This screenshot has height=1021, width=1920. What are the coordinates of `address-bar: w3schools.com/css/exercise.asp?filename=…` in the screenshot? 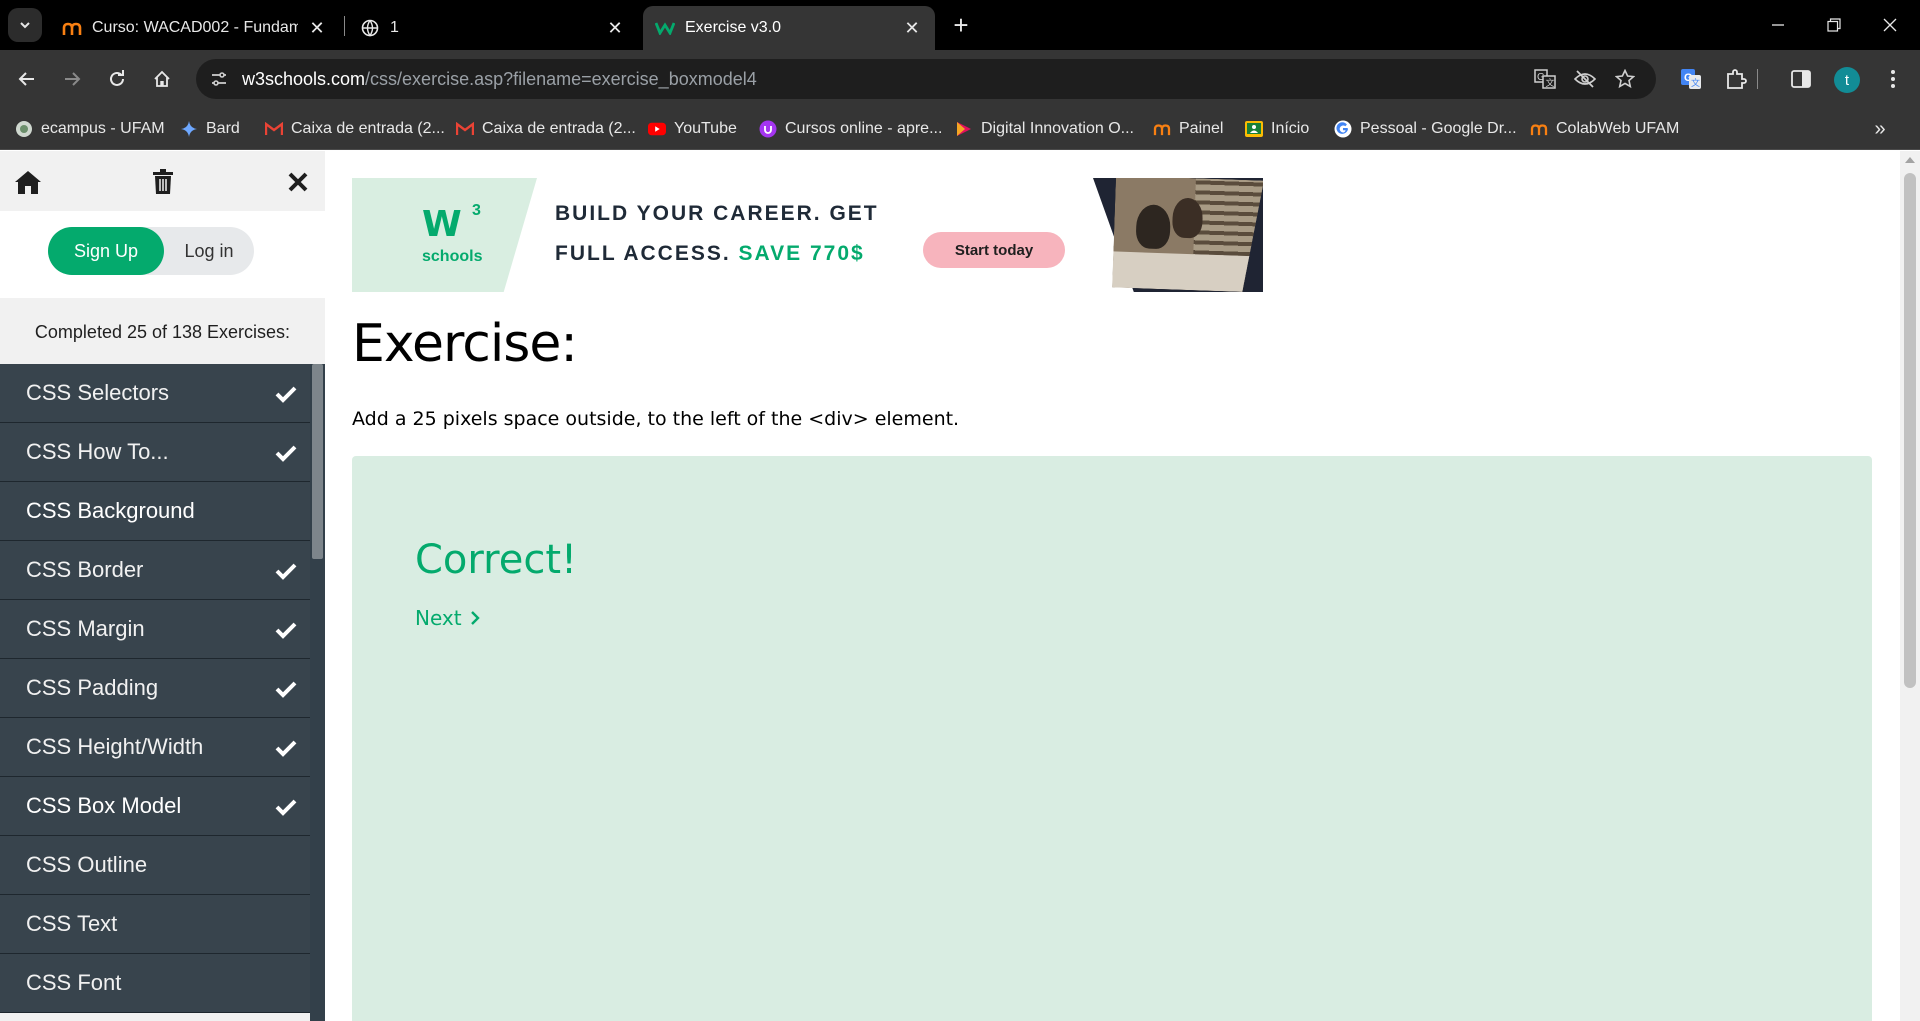 It's located at (926, 79).